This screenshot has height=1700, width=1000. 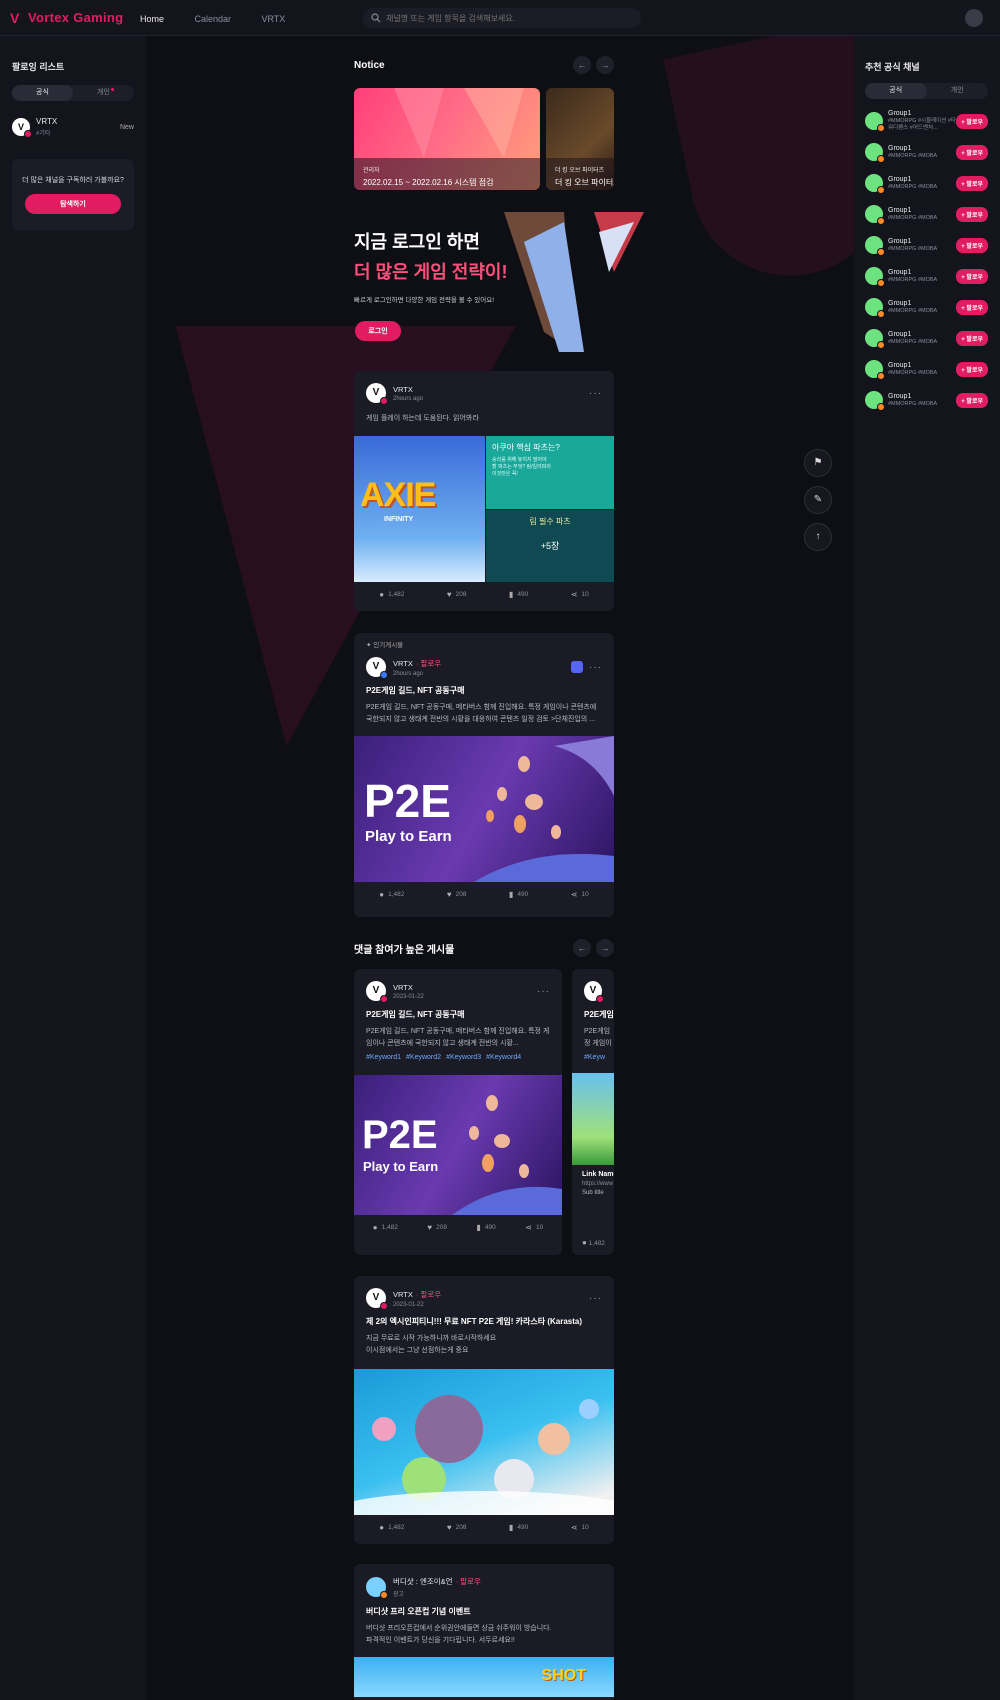 I want to click on nav-vrtx: VRTX, so click(x=273, y=19).